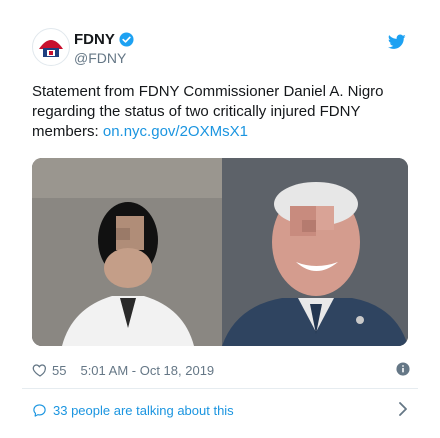  I want to click on fdny-logo-avatar, so click(51, 47).